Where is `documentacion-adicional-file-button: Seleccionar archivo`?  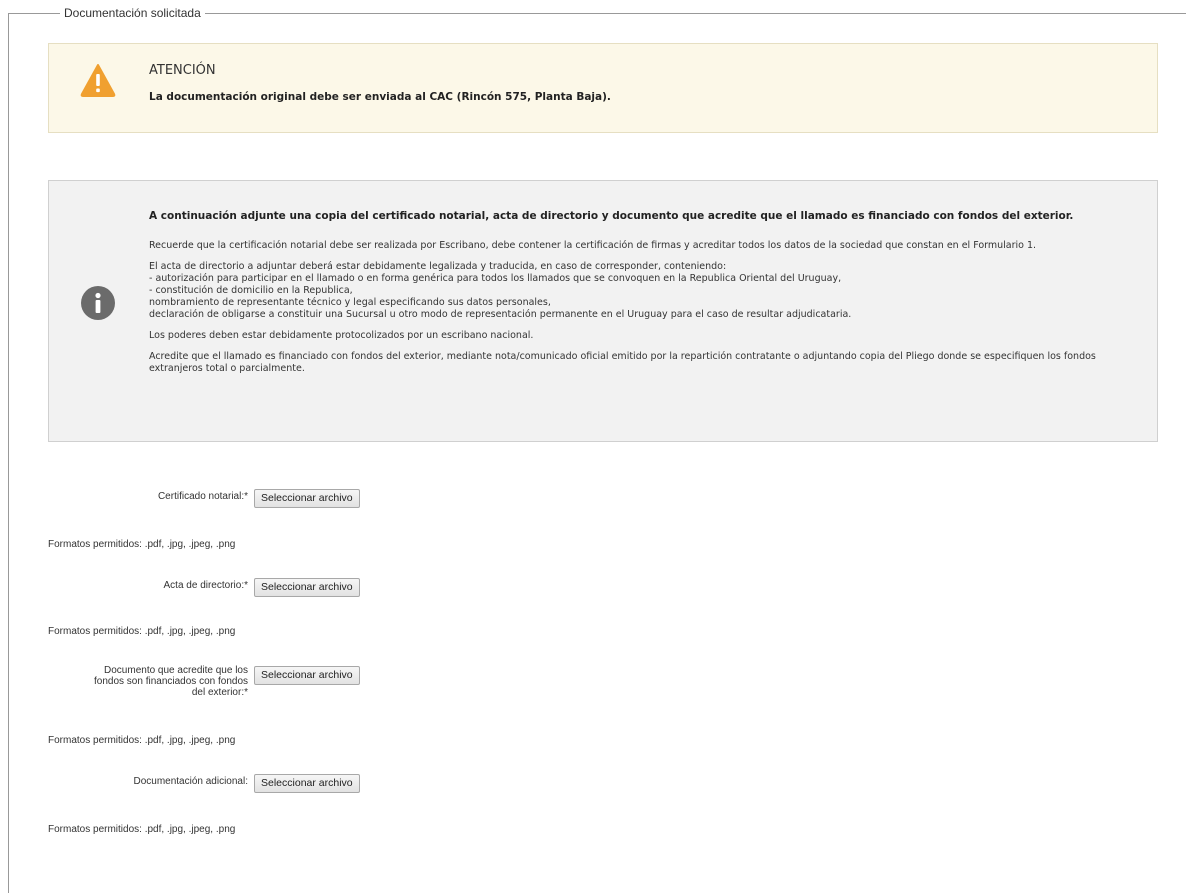
documentacion-adicional-file-button: Seleccionar archivo is located at coordinates (307, 783).